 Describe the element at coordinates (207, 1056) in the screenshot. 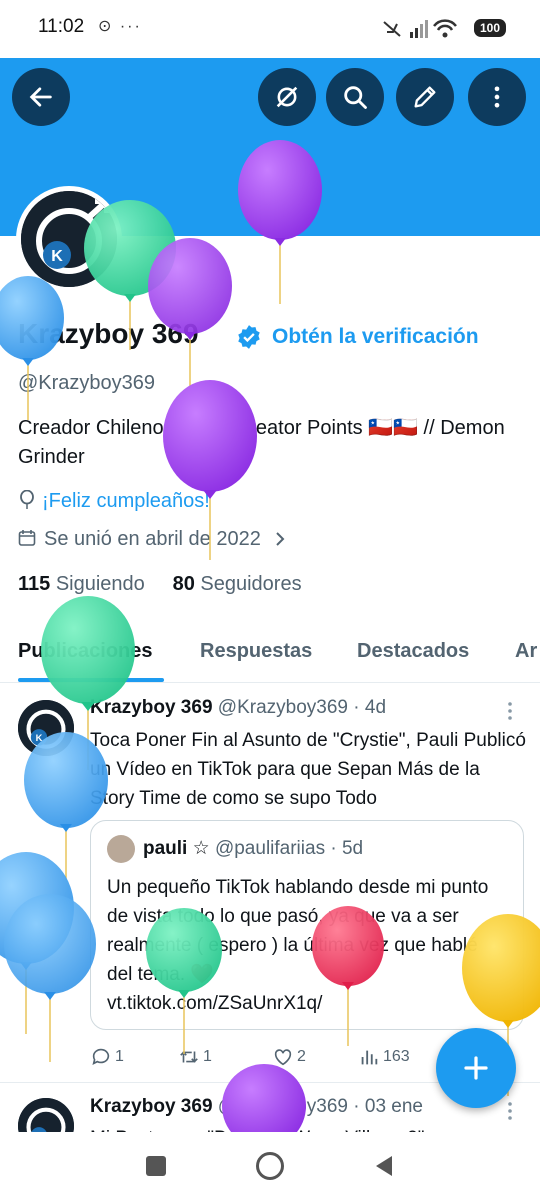

I see `retweet-count: 1` at that location.